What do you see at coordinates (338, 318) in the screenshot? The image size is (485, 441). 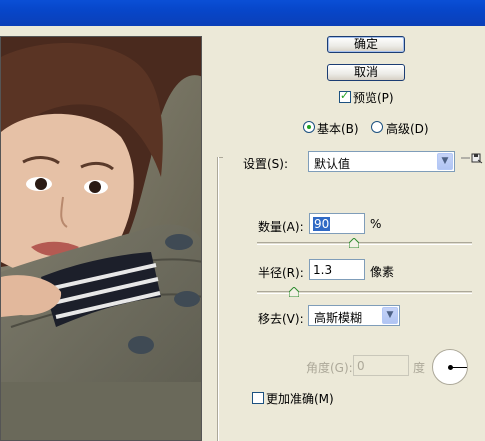 I see `remove-value: 高斯模糊` at bounding box center [338, 318].